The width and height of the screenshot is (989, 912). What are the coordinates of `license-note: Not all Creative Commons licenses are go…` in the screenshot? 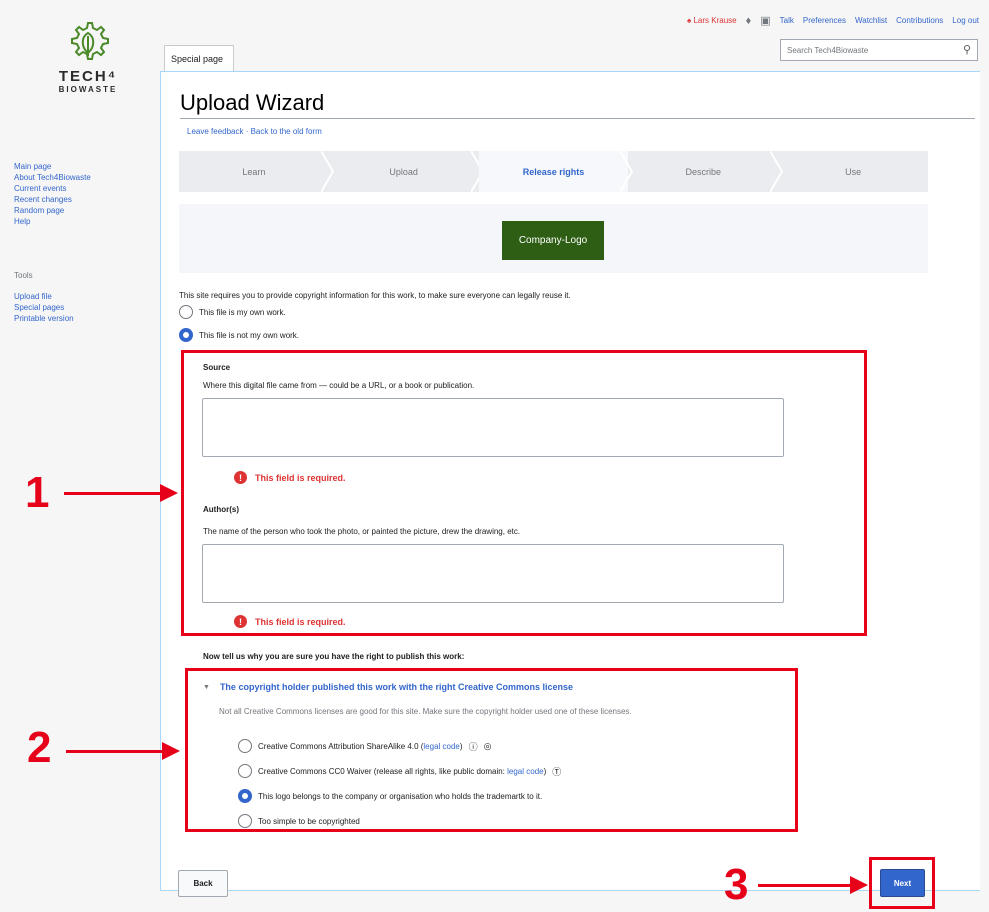 It's located at (425, 711).